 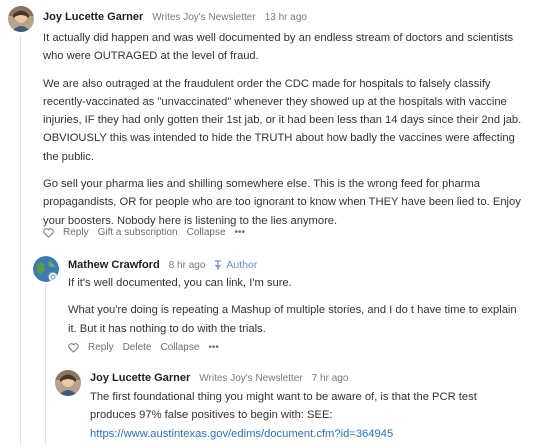 I want to click on globe-avatar-icon, so click(x=46, y=269).